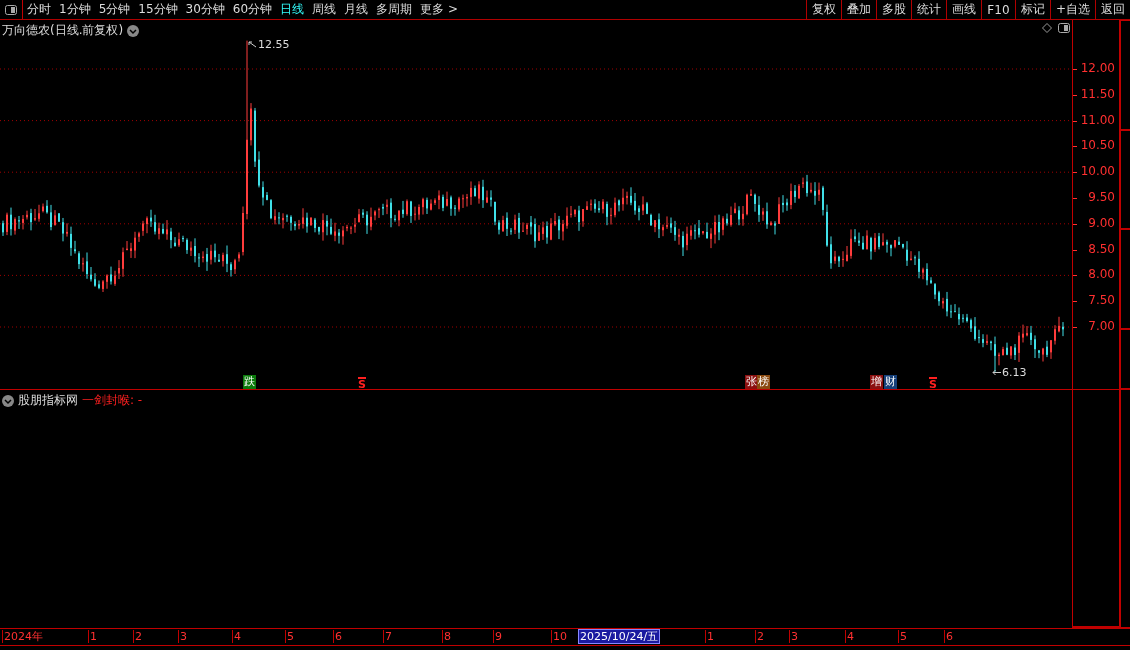 Image resolution: width=1130 pixels, height=650 pixels. What do you see at coordinates (439, 9) in the screenshot?
I see `period-tab: 更多 >` at bounding box center [439, 9].